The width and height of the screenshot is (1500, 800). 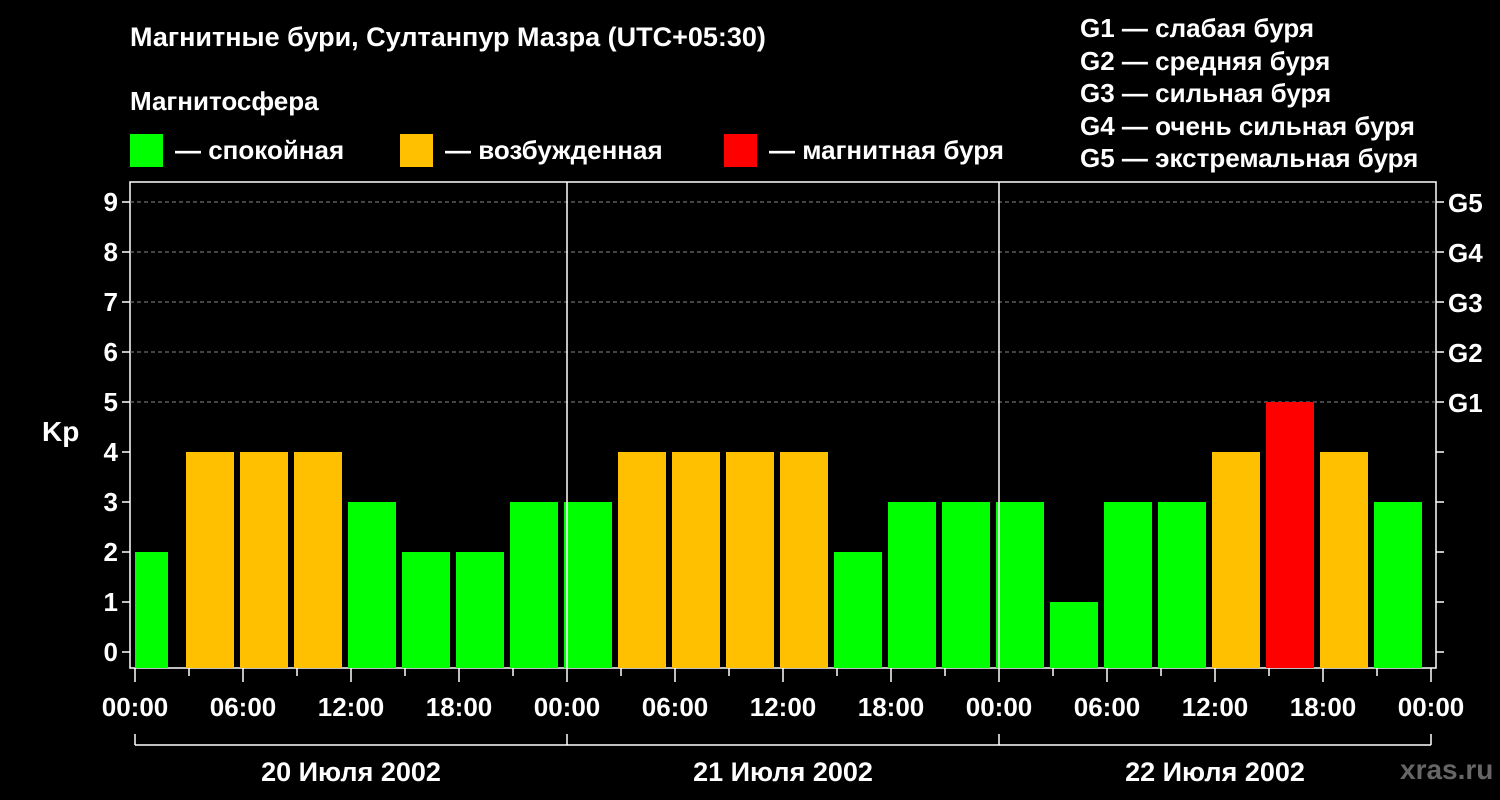 I want to click on y-tick-label: 5, so click(x=111, y=402).